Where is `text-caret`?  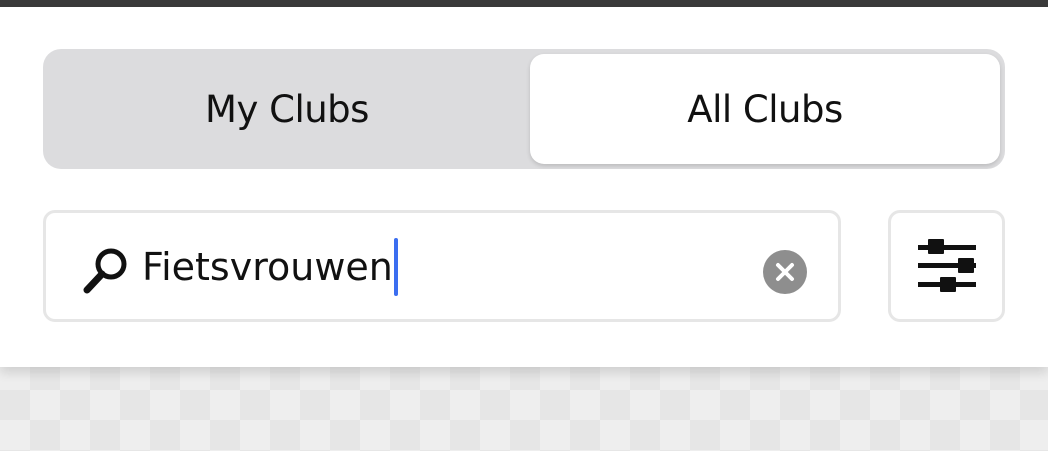 text-caret is located at coordinates (395, 267).